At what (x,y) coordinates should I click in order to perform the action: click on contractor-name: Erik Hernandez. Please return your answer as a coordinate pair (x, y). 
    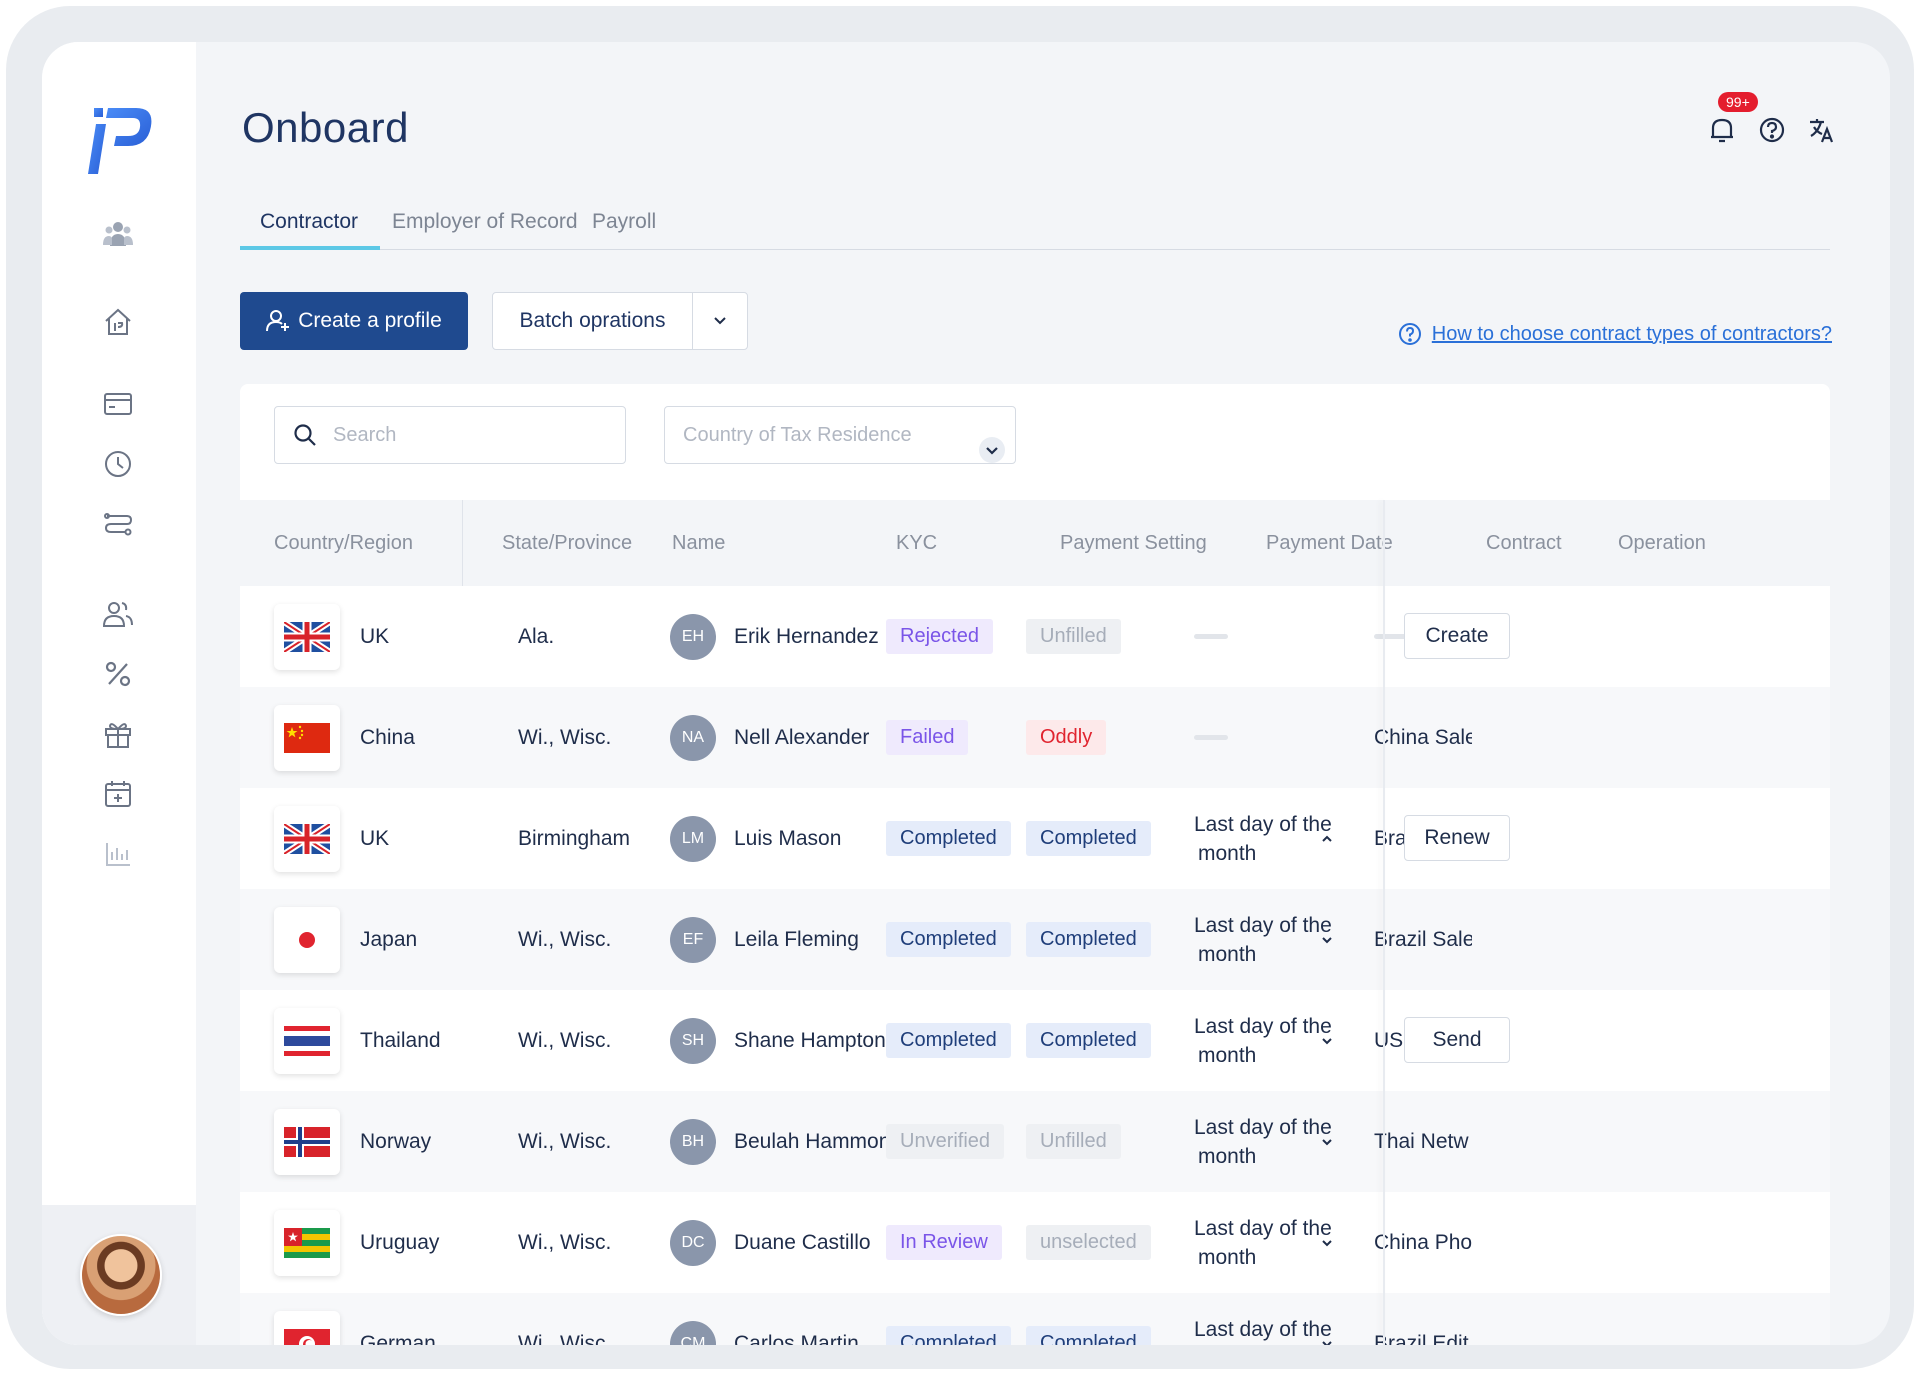
    Looking at the image, I should click on (806, 637).